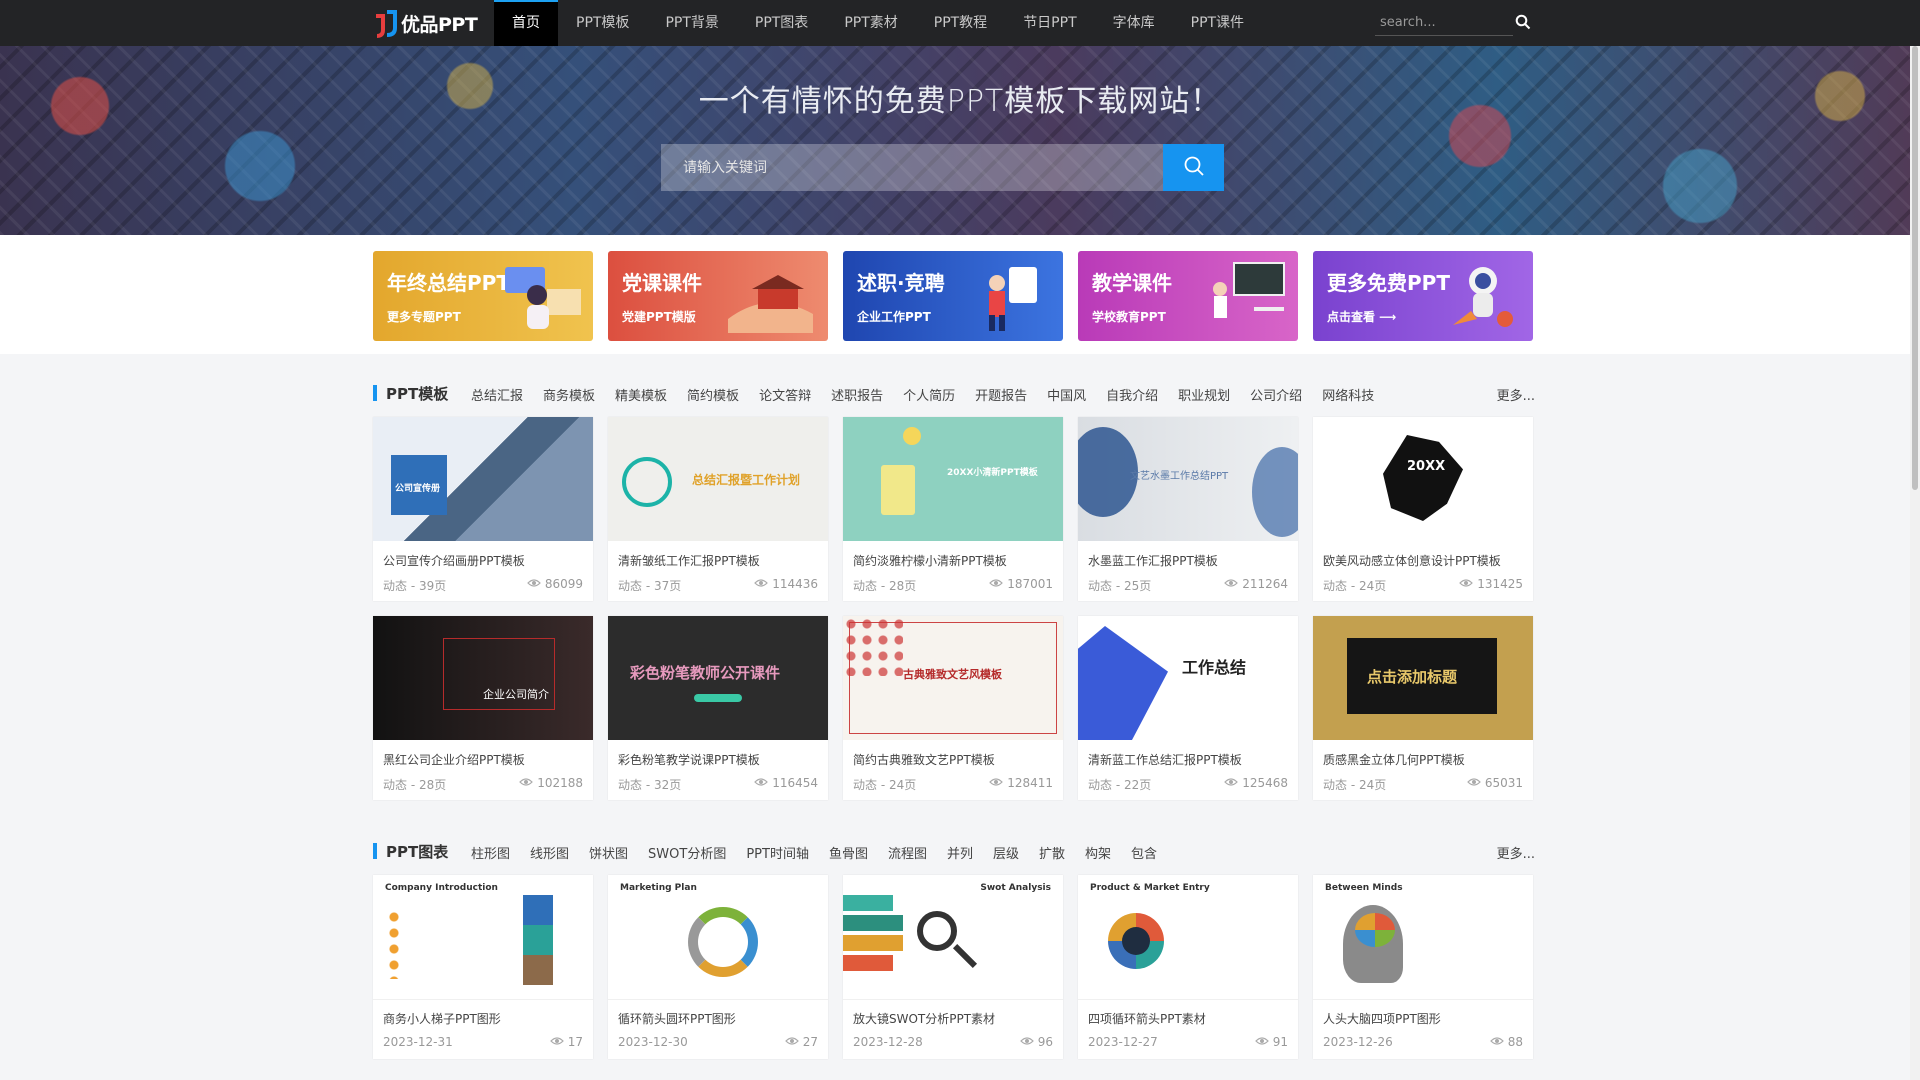  Describe the element at coordinates (1217, 23) in the screenshot. I see `nav-item-courseware: PPT课件` at that location.